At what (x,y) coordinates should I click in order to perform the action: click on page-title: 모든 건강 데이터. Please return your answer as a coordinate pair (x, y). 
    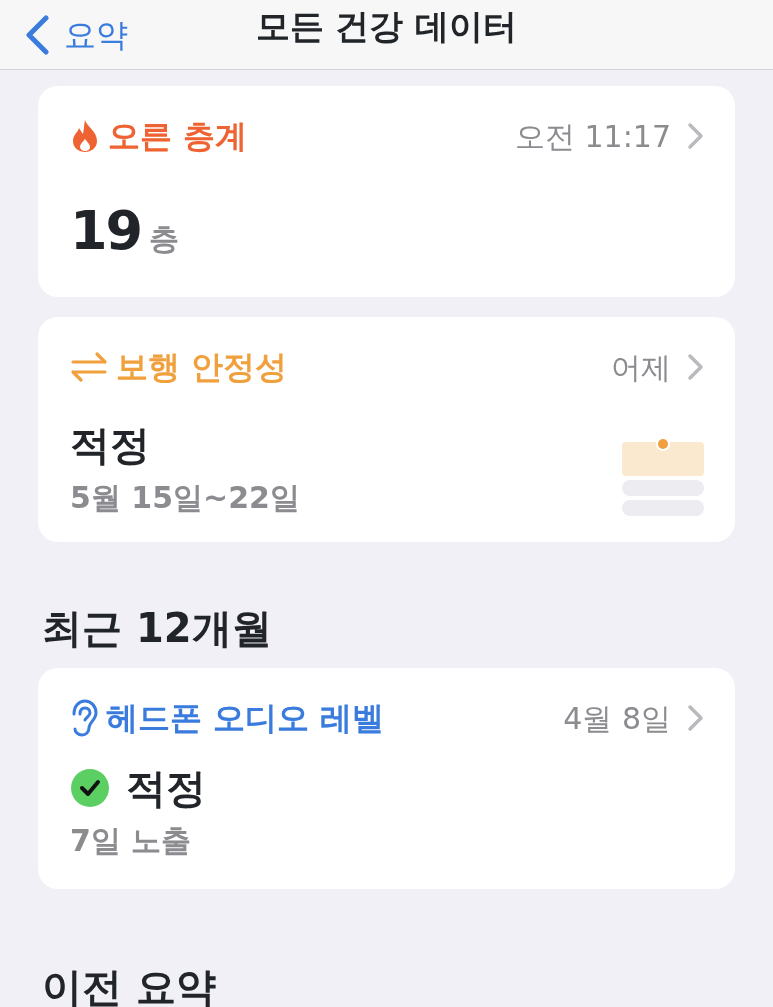
    Looking at the image, I should click on (386, 26).